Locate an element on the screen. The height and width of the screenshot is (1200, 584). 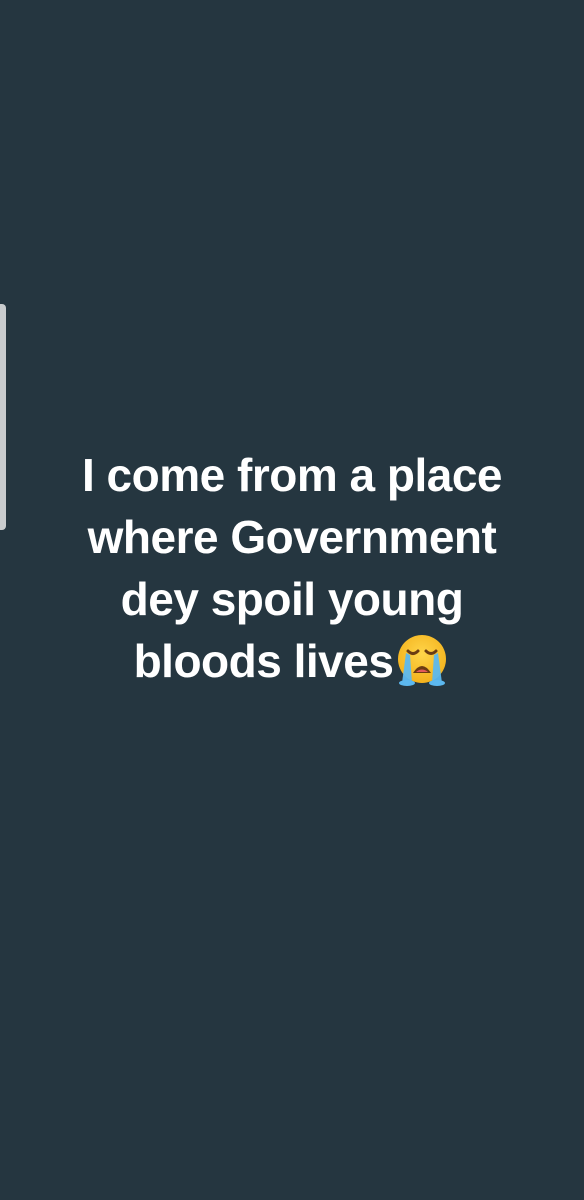
edge-panel-handle is located at coordinates (3, 417).